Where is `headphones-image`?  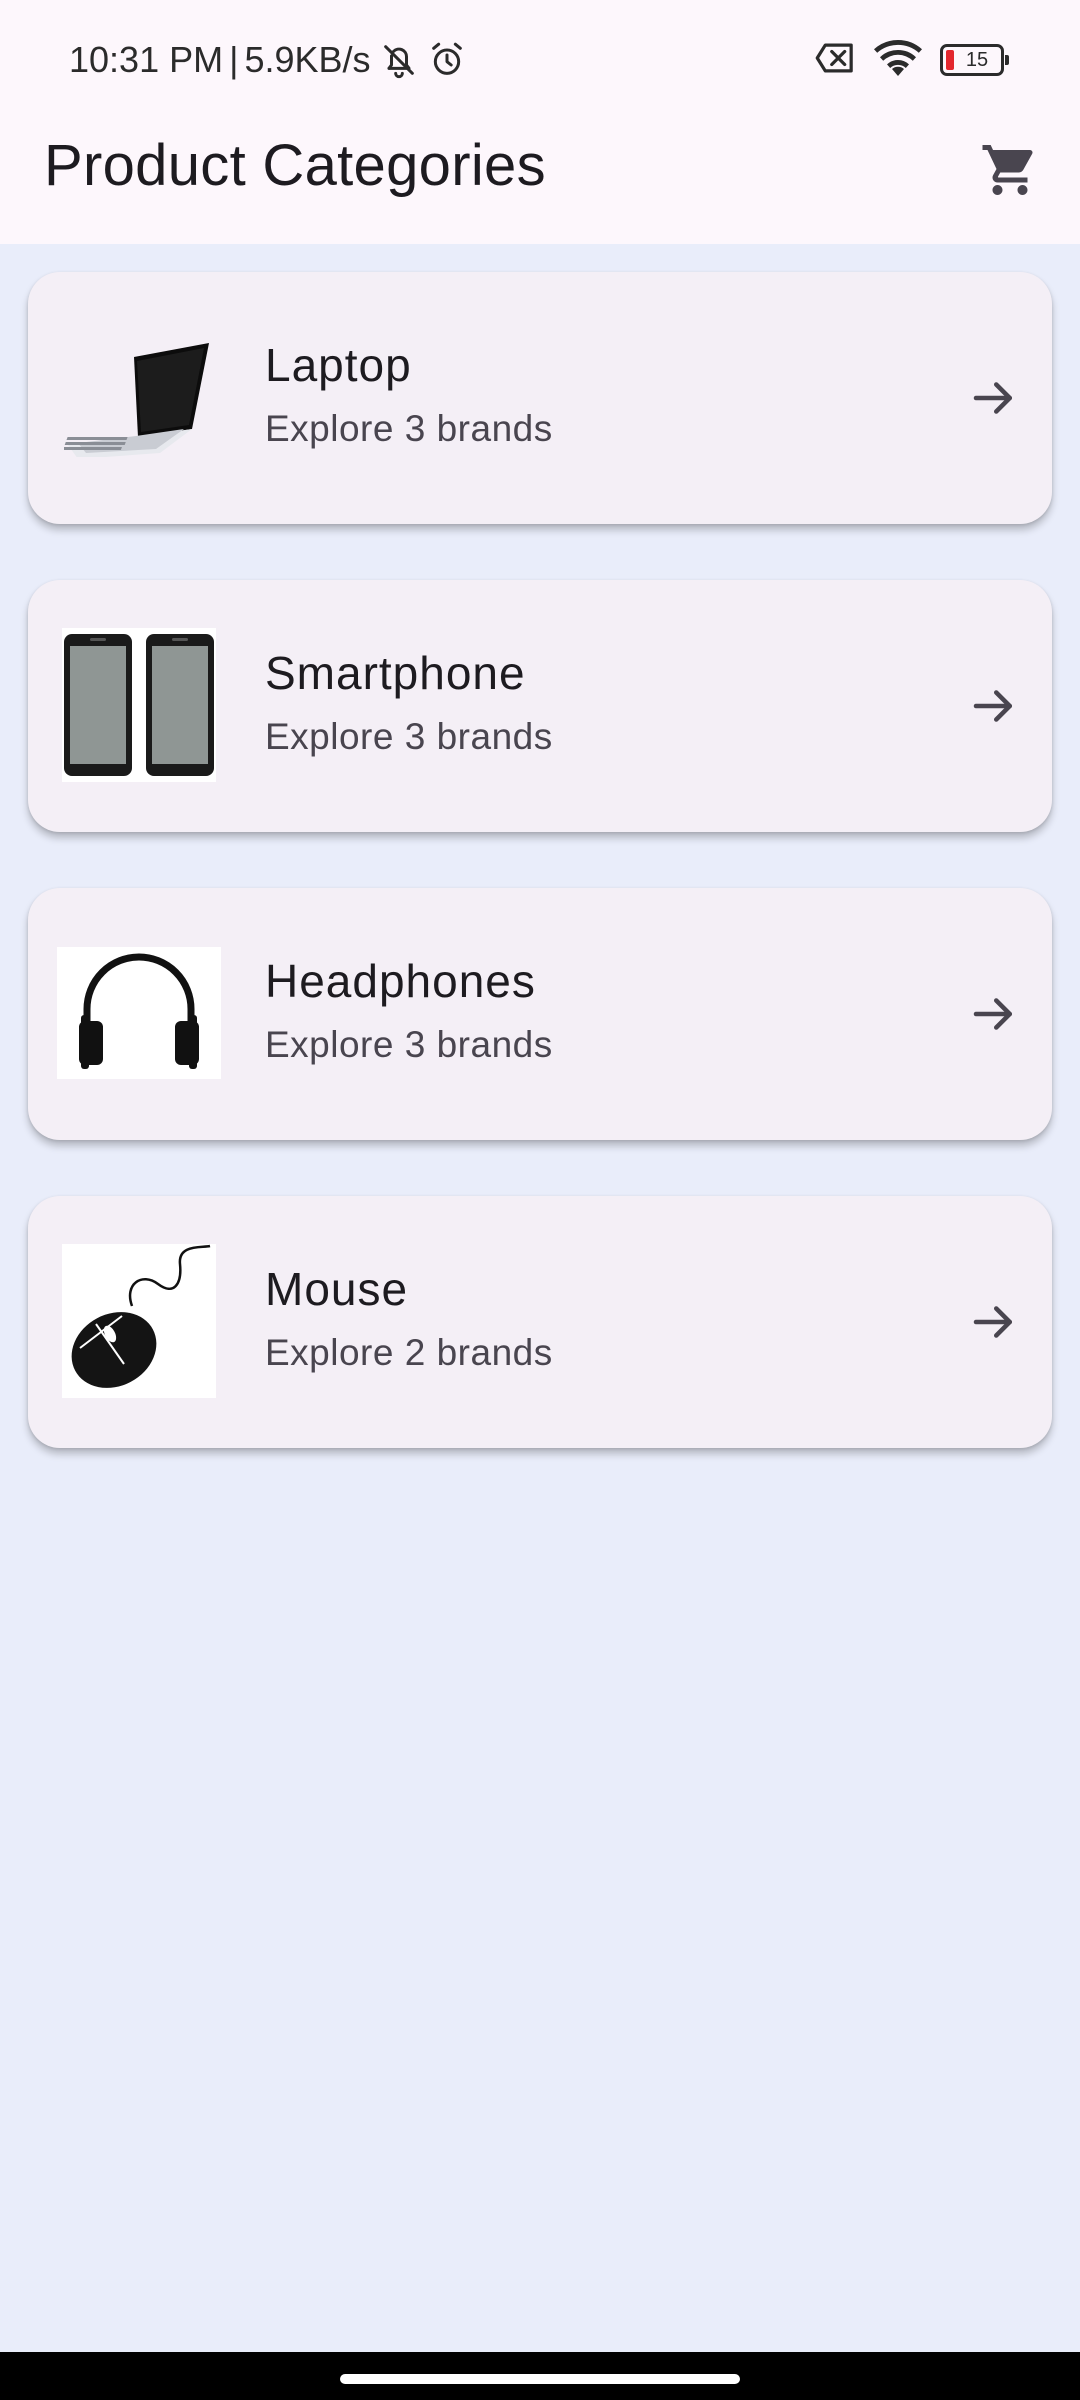 headphones-image is located at coordinates (139, 1013).